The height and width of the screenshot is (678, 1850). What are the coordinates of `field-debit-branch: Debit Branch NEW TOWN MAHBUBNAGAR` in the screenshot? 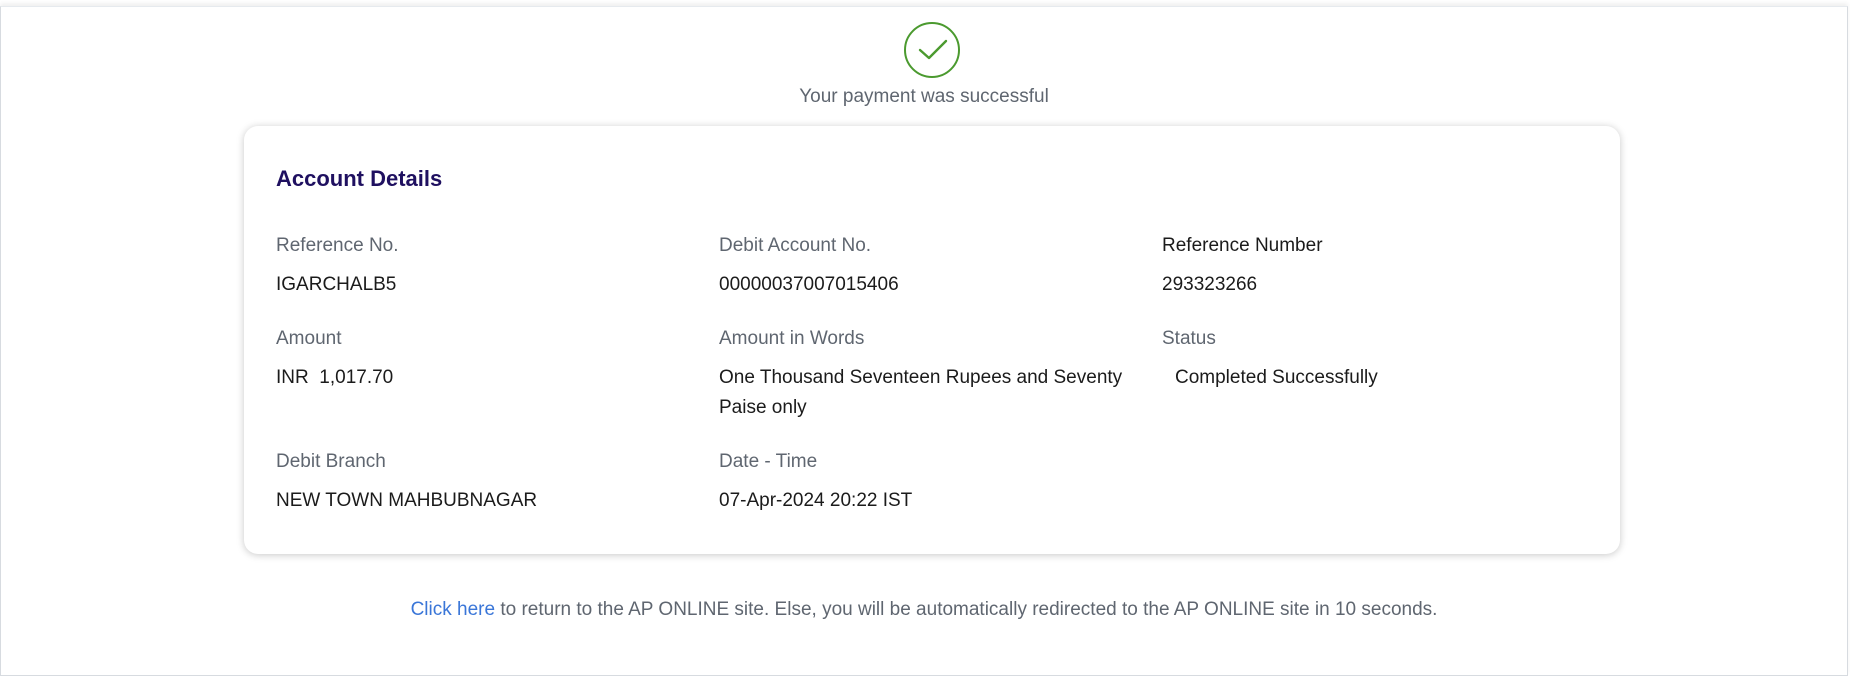 It's located at (486, 483).